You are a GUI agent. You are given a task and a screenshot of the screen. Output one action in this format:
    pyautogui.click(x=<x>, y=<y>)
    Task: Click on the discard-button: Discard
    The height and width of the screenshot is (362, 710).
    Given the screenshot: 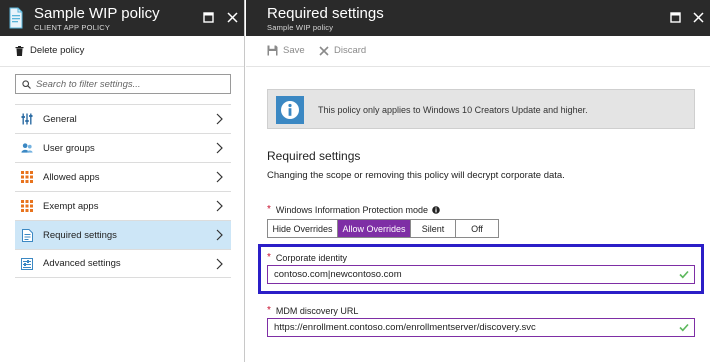 What is the action you would take?
    pyautogui.click(x=342, y=50)
    